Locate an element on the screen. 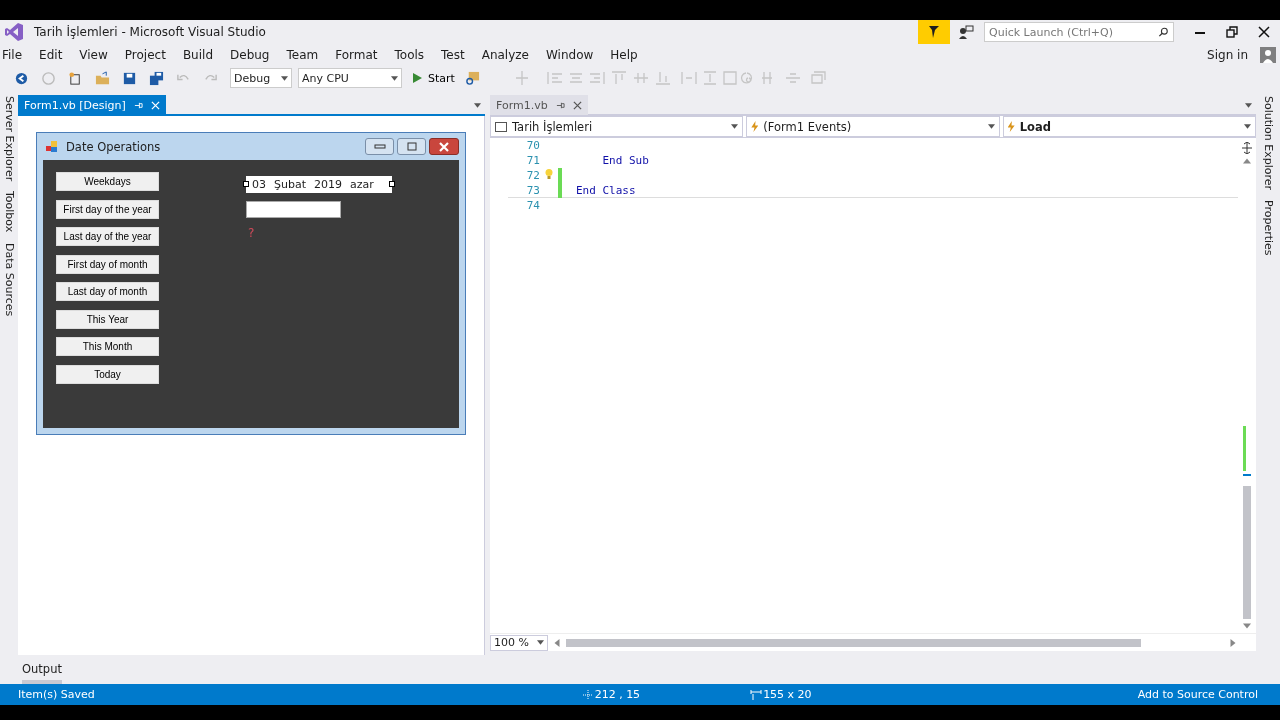 The width and height of the screenshot is (1280, 720). side-tab: Solution Explorer is located at coordinates (1268, 143).